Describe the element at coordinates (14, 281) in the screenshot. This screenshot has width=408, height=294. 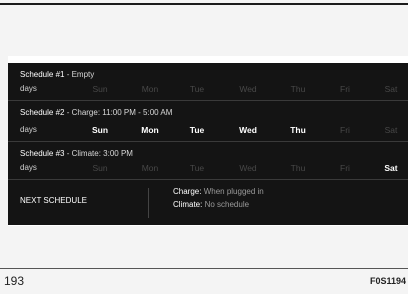
I see `page-number: 193` at that location.